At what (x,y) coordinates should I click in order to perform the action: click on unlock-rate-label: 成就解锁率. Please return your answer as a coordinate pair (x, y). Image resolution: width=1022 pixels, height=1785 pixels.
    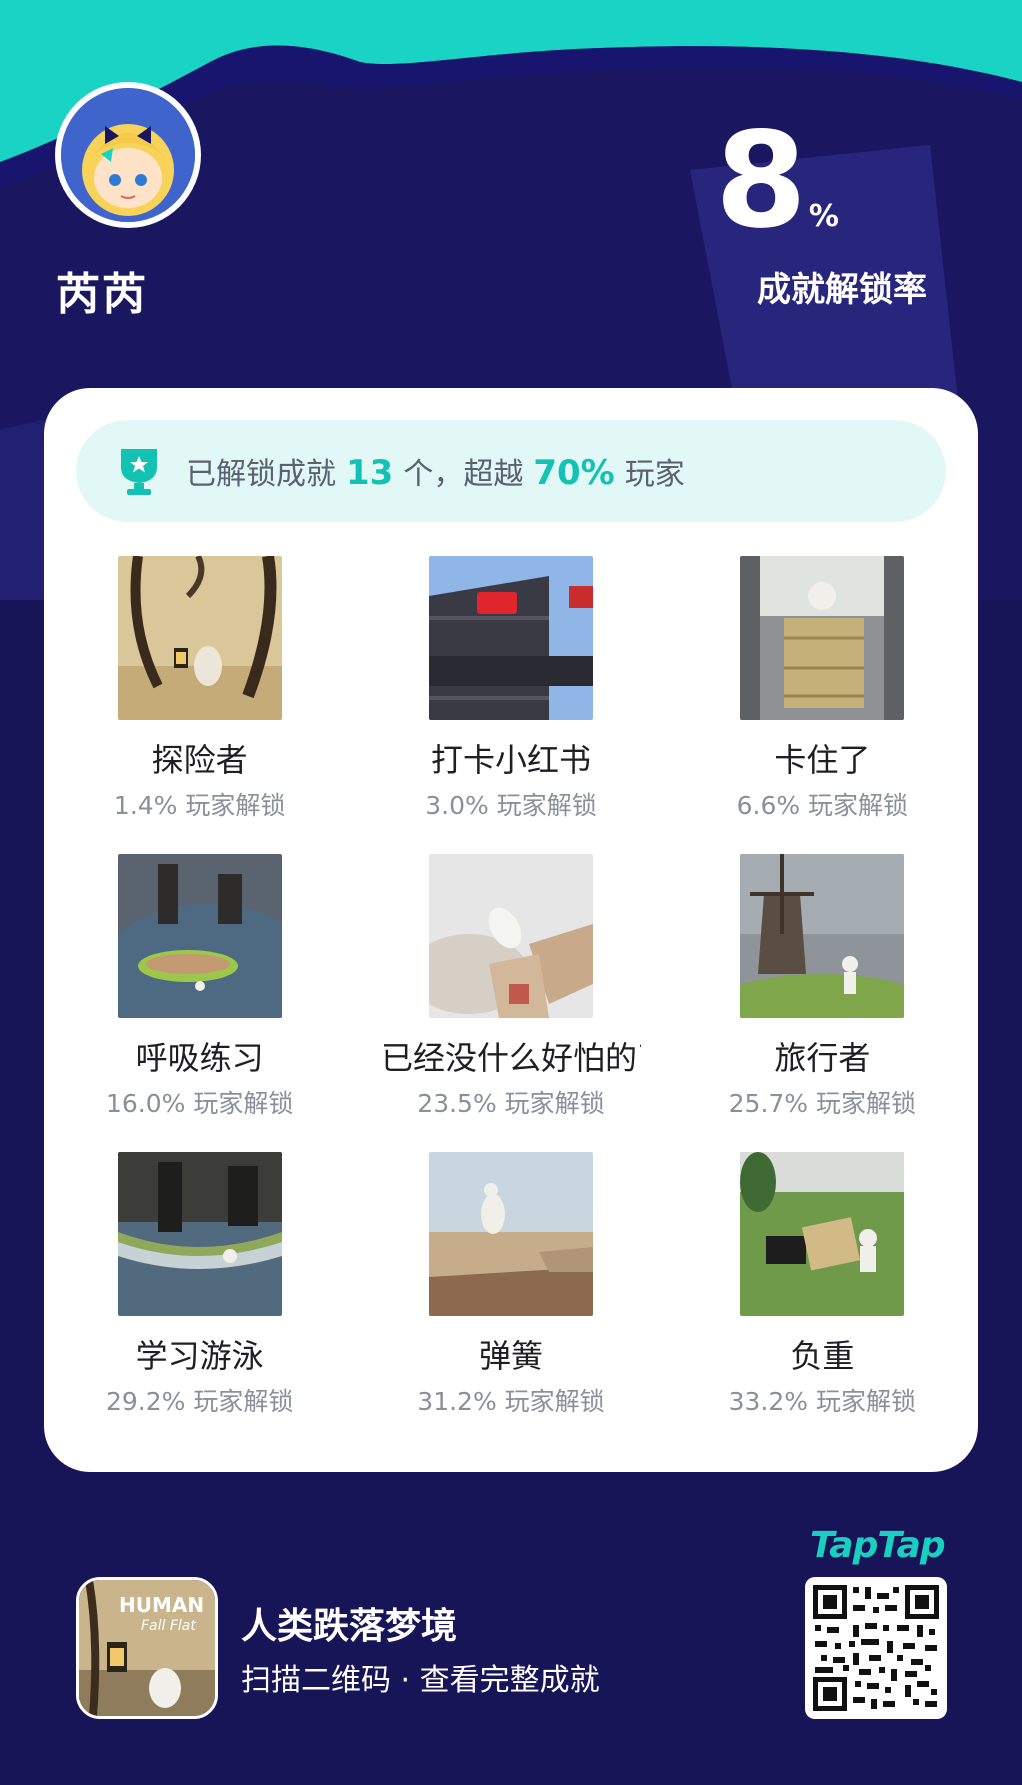
    Looking at the image, I should click on (842, 290).